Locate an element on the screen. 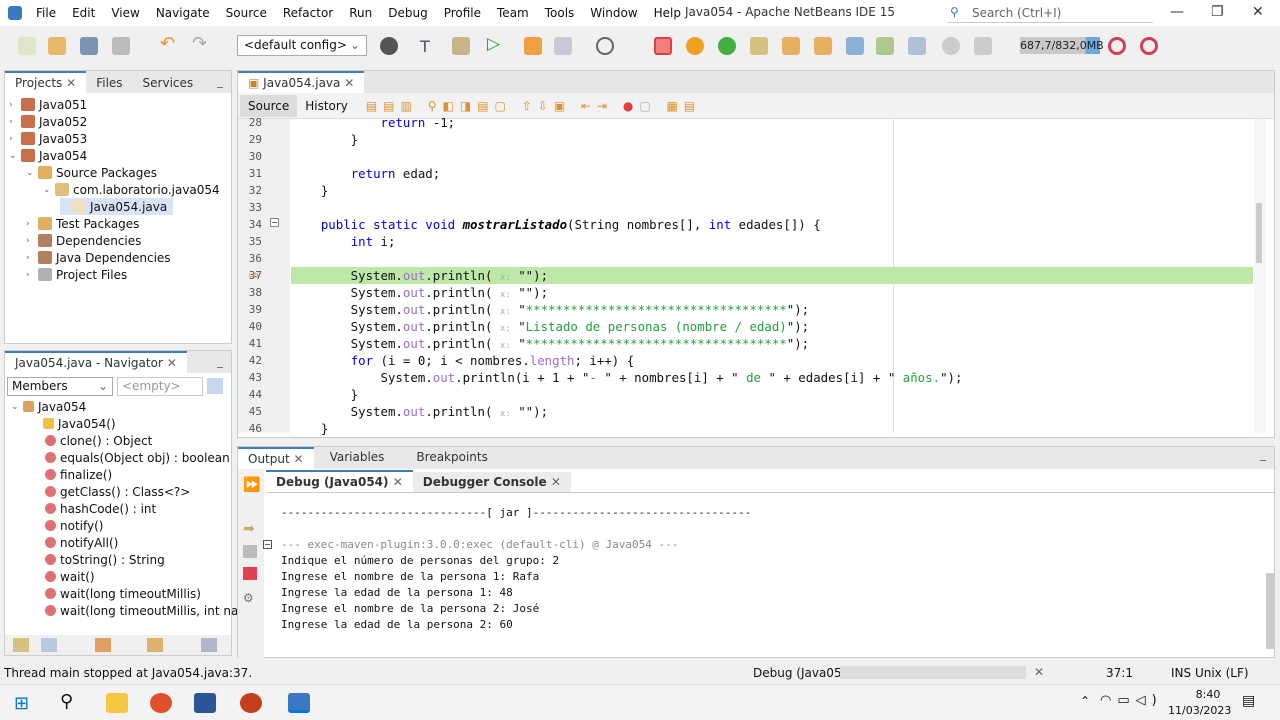 This screenshot has height=720, width=1280. step-out-icon is located at coordinates (823, 46).